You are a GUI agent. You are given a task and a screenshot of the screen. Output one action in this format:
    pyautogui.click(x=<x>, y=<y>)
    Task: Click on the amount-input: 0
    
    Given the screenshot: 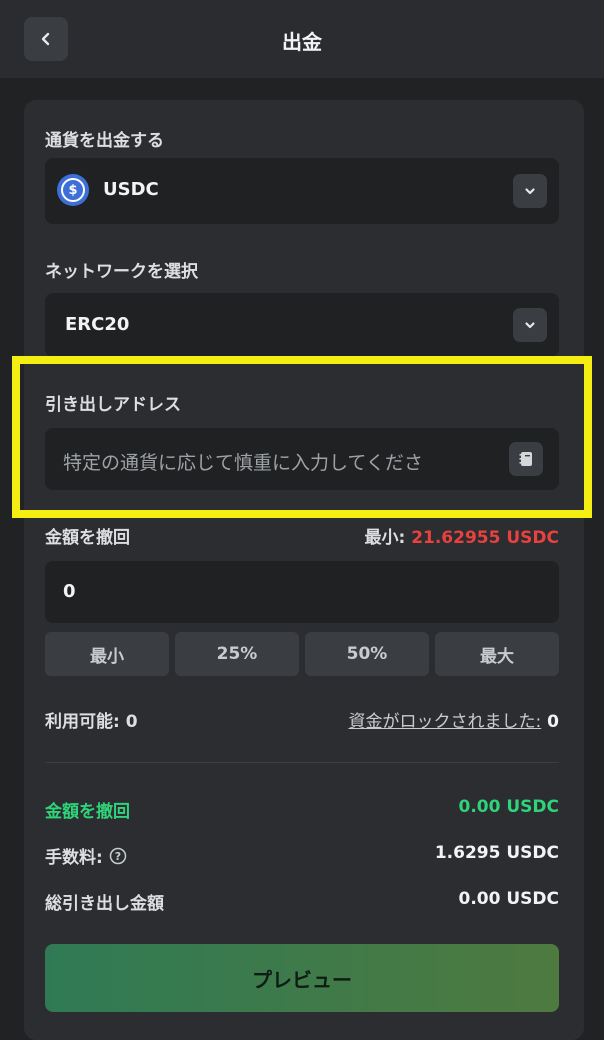 What is the action you would take?
    pyautogui.click(x=302, y=592)
    